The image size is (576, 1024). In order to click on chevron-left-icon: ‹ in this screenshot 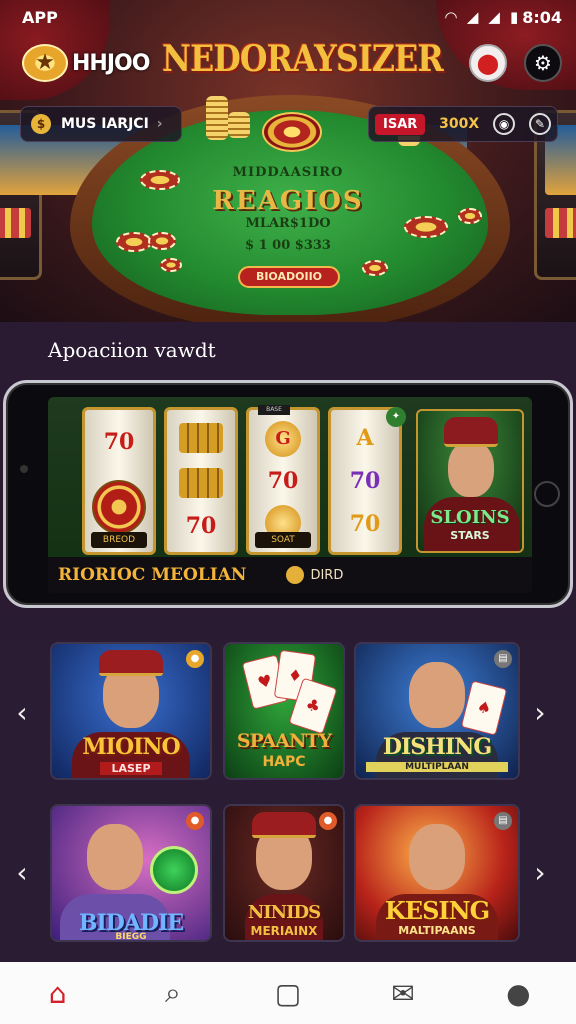, I will do `click(22, 712)`.